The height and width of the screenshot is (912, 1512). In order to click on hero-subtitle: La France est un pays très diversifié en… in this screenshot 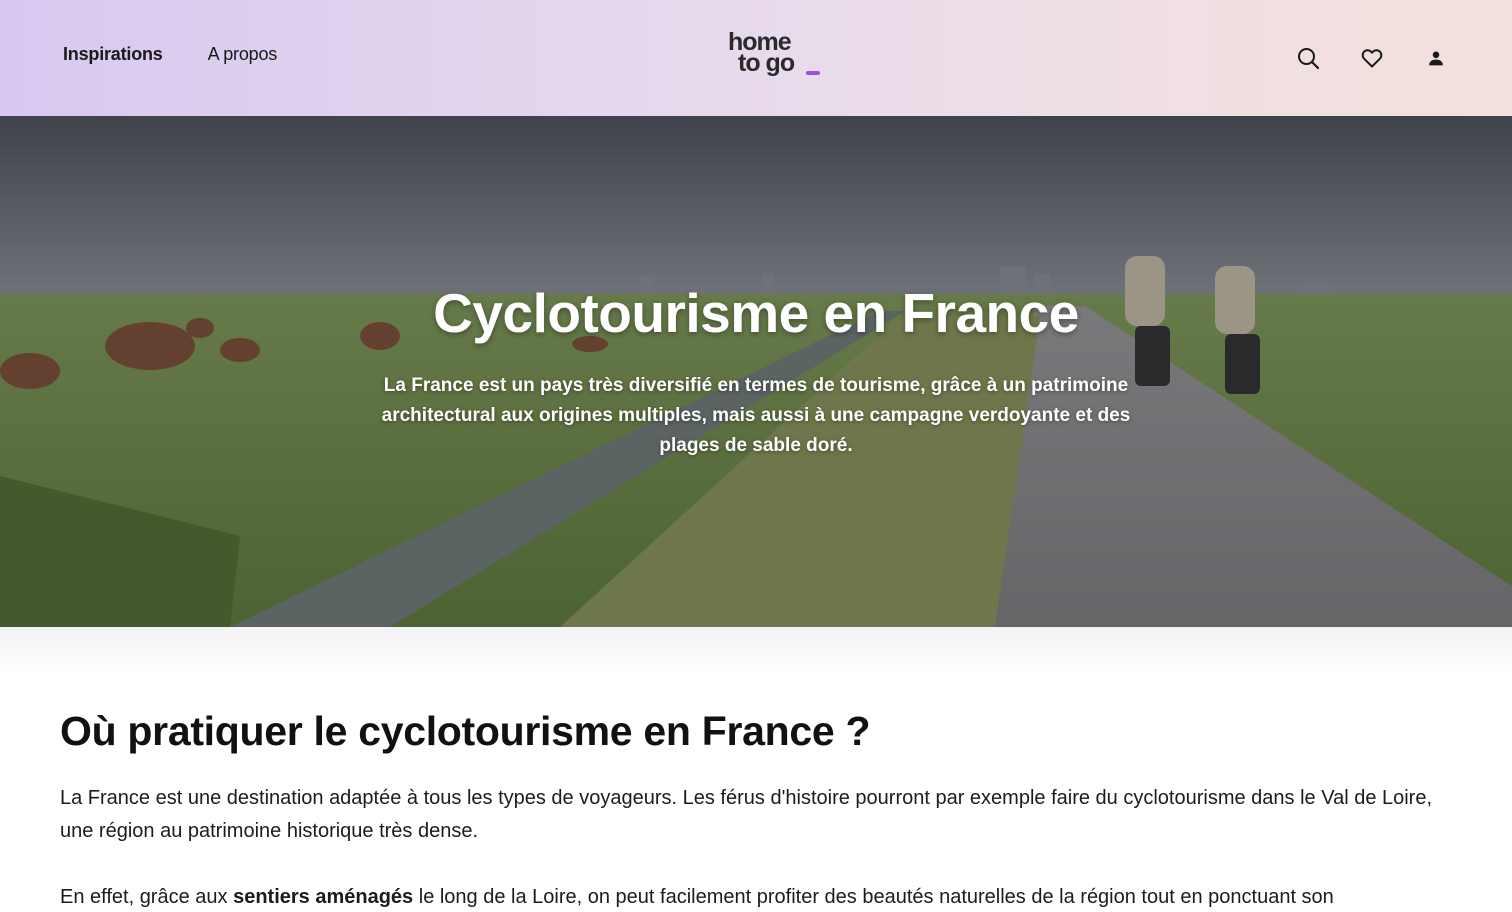, I will do `click(756, 415)`.